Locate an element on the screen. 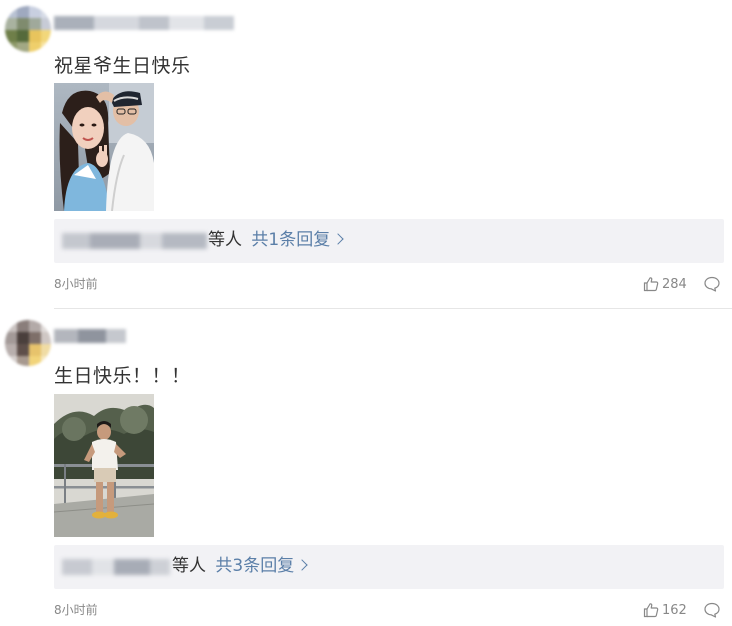 The width and height of the screenshot is (732, 626). reply-summary: 等人 共3条回复 is located at coordinates (240, 566).